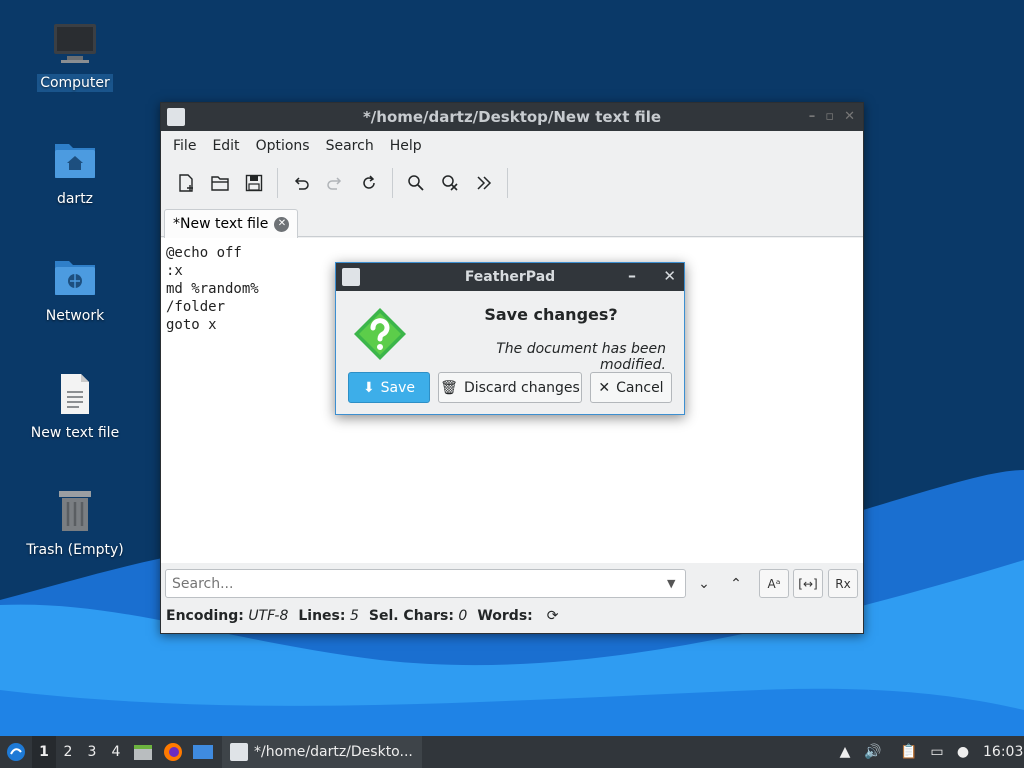  What do you see at coordinates (75, 433) in the screenshot?
I see `desktop-icon-label: New text file` at bounding box center [75, 433].